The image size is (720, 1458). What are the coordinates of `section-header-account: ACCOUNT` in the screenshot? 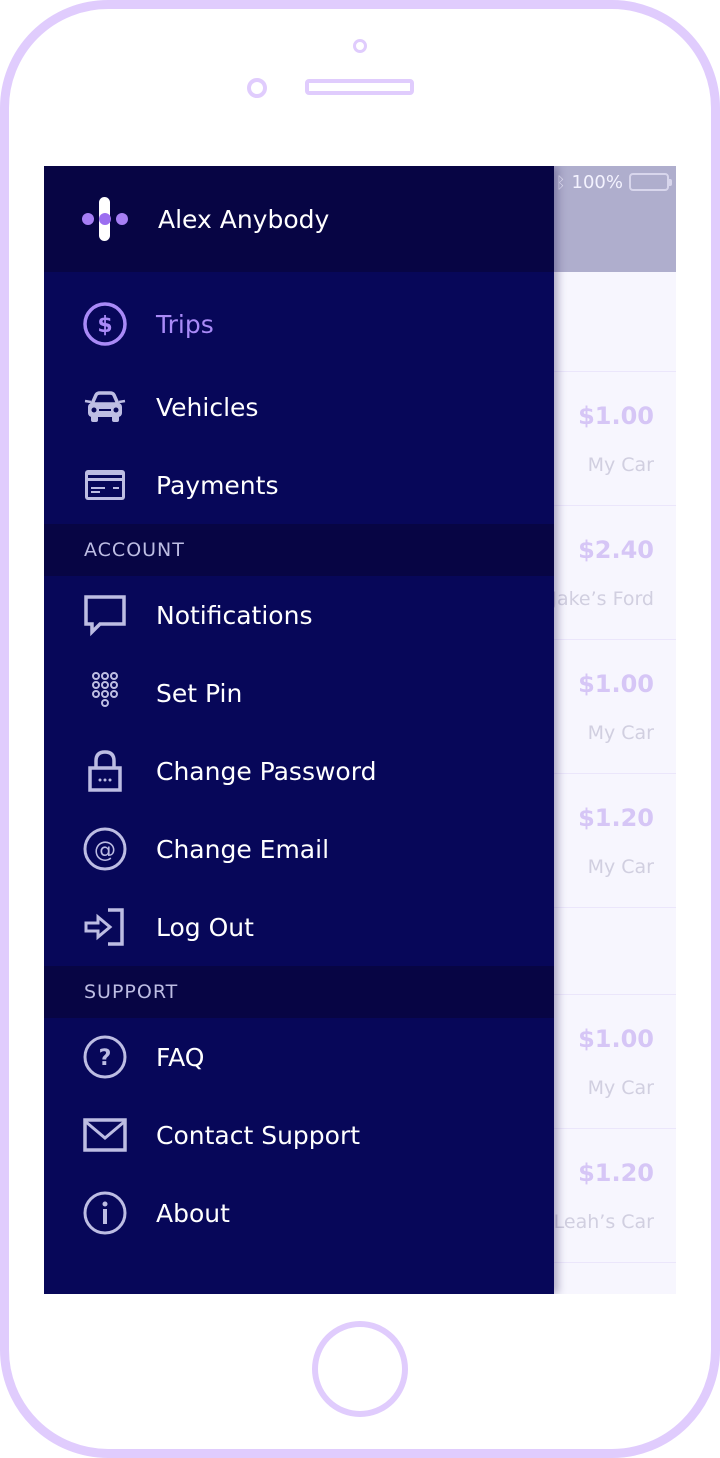 It's located at (299, 550).